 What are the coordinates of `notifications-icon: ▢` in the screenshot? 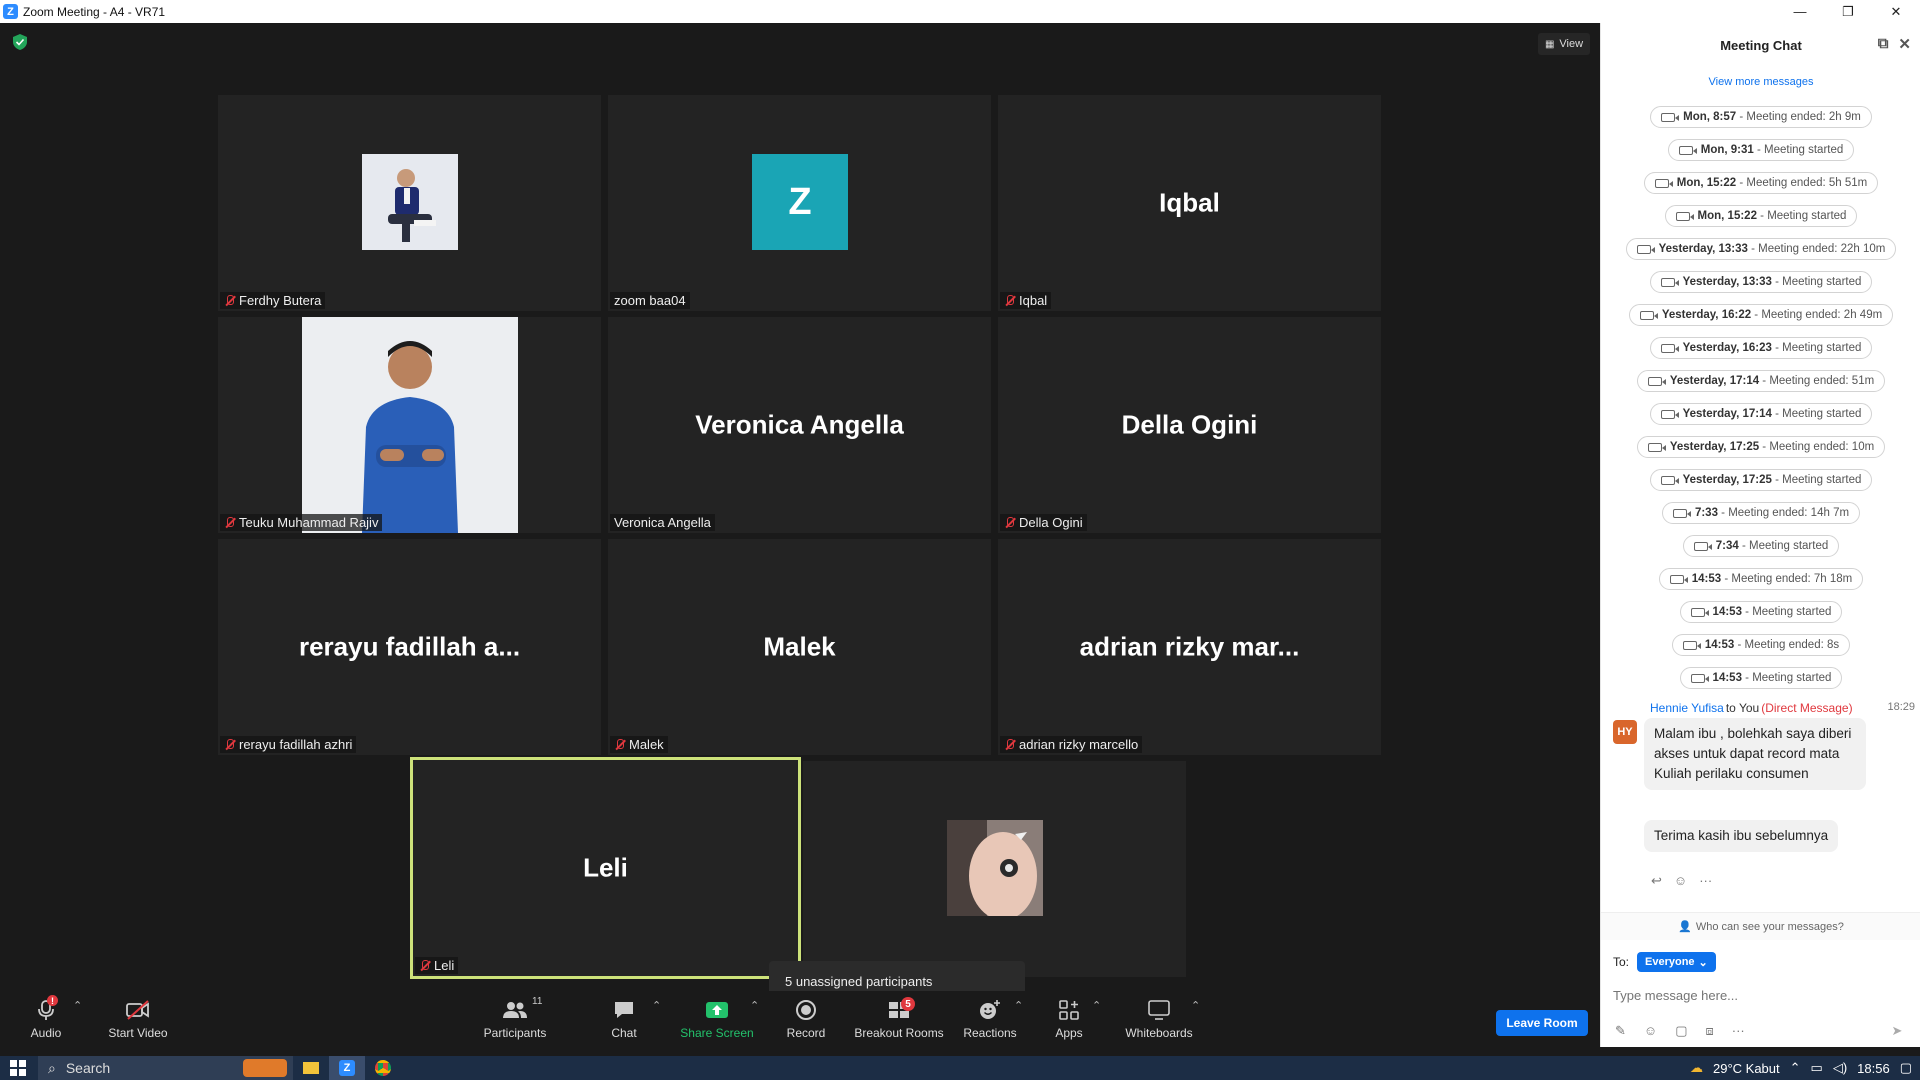 It's located at (1906, 1068).